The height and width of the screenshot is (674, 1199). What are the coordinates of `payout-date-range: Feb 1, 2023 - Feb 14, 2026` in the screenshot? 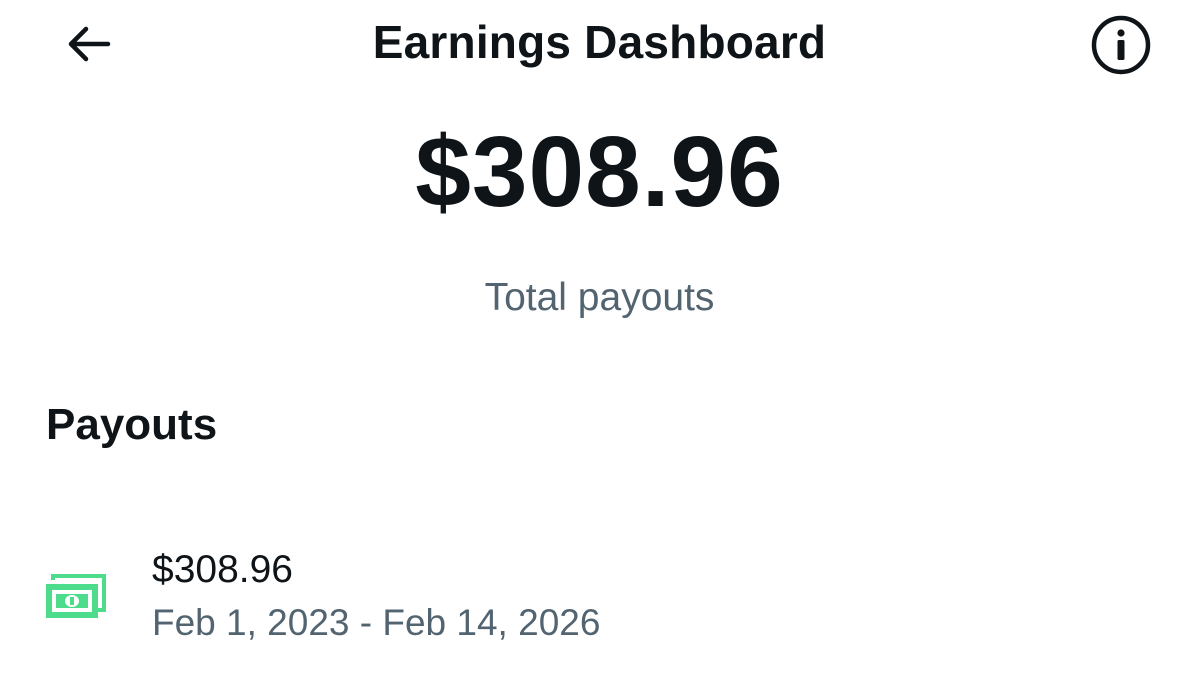 It's located at (376, 622).